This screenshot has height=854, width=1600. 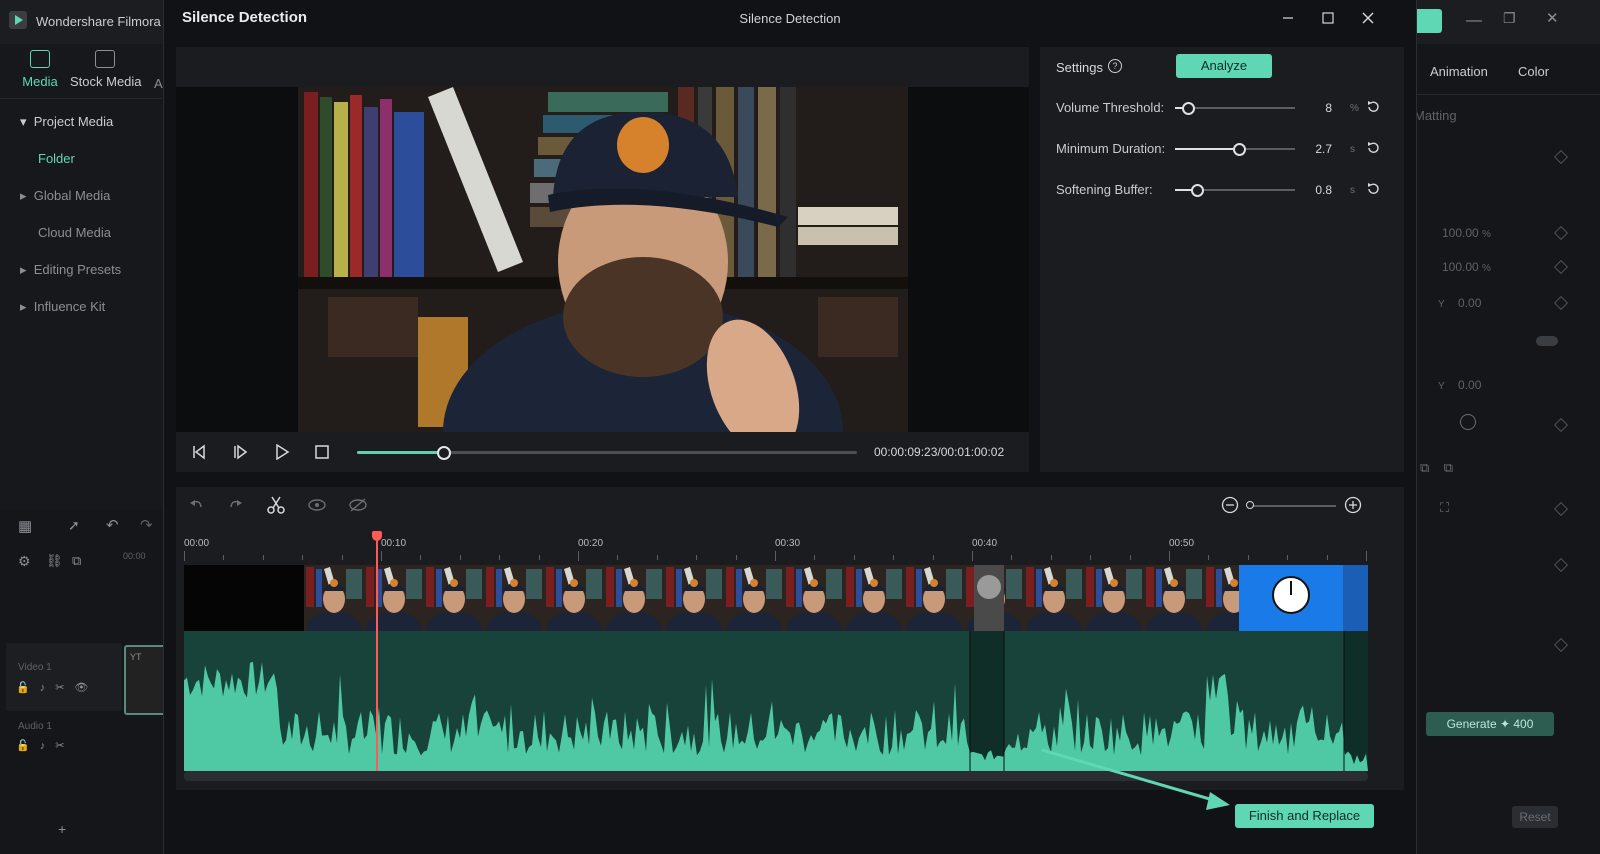 What do you see at coordinates (1474, 21) in the screenshot?
I see `minimize-icon: —` at bounding box center [1474, 21].